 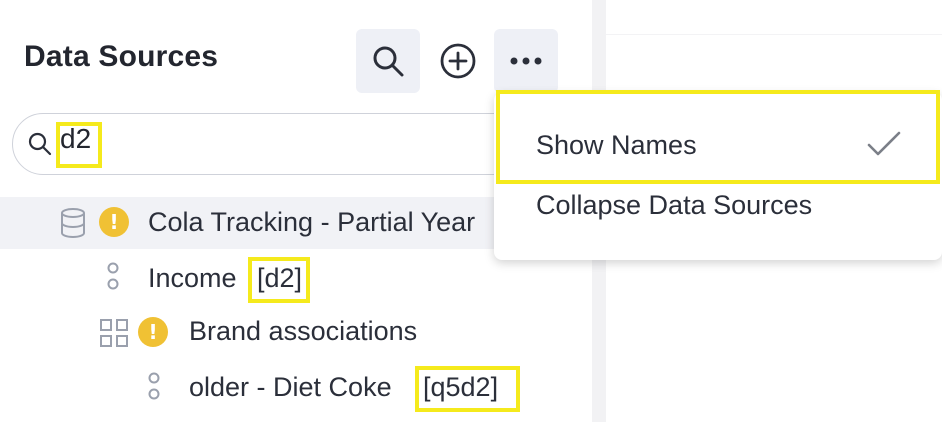 I want to click on search-value-highlight, so click(x=79, y=145).